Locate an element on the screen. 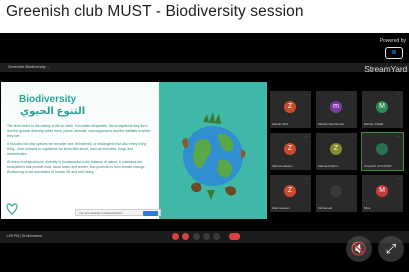  participant-tile: ⋯ Z Zahraa Ibrahim is located at coordinates (336, 151).